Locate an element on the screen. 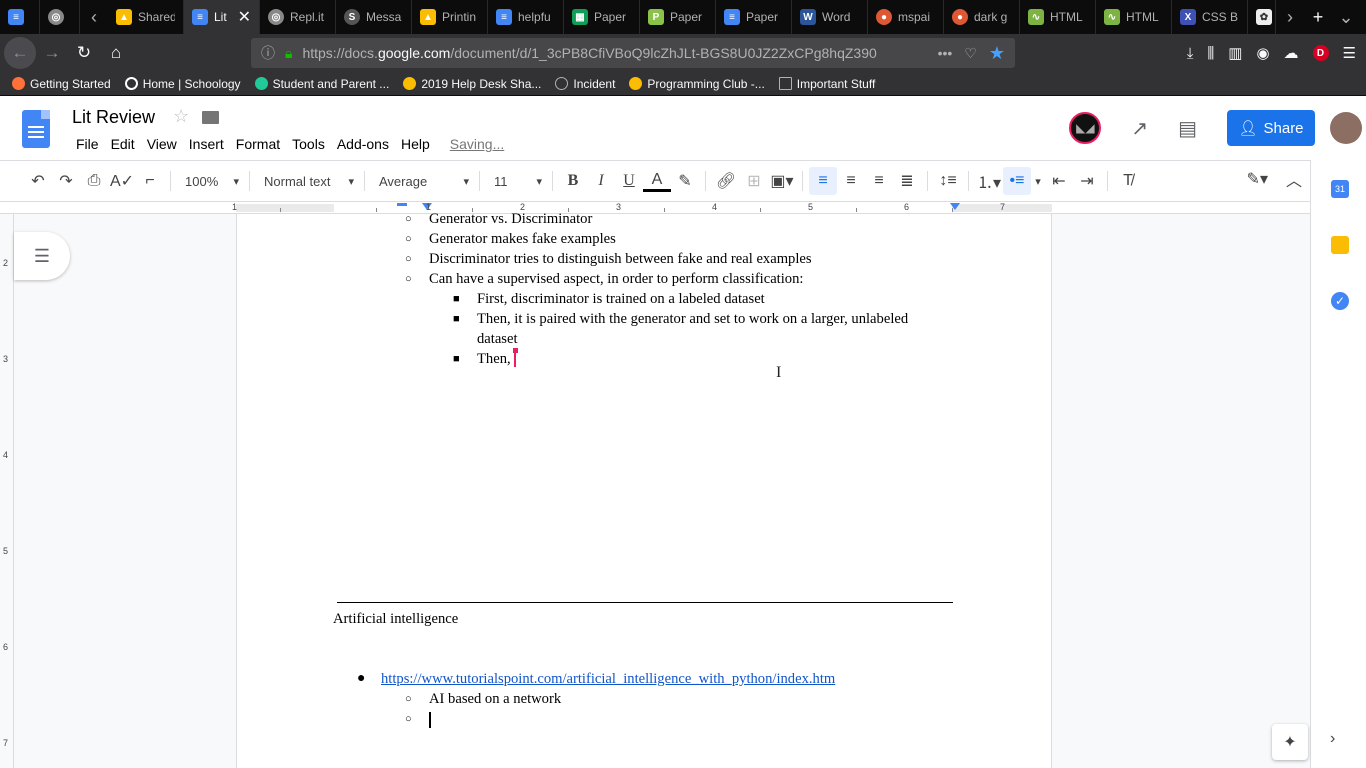 This screenshot has width=1366, height=768. google-docs-logo-icon is located at coordinates (36, 129).